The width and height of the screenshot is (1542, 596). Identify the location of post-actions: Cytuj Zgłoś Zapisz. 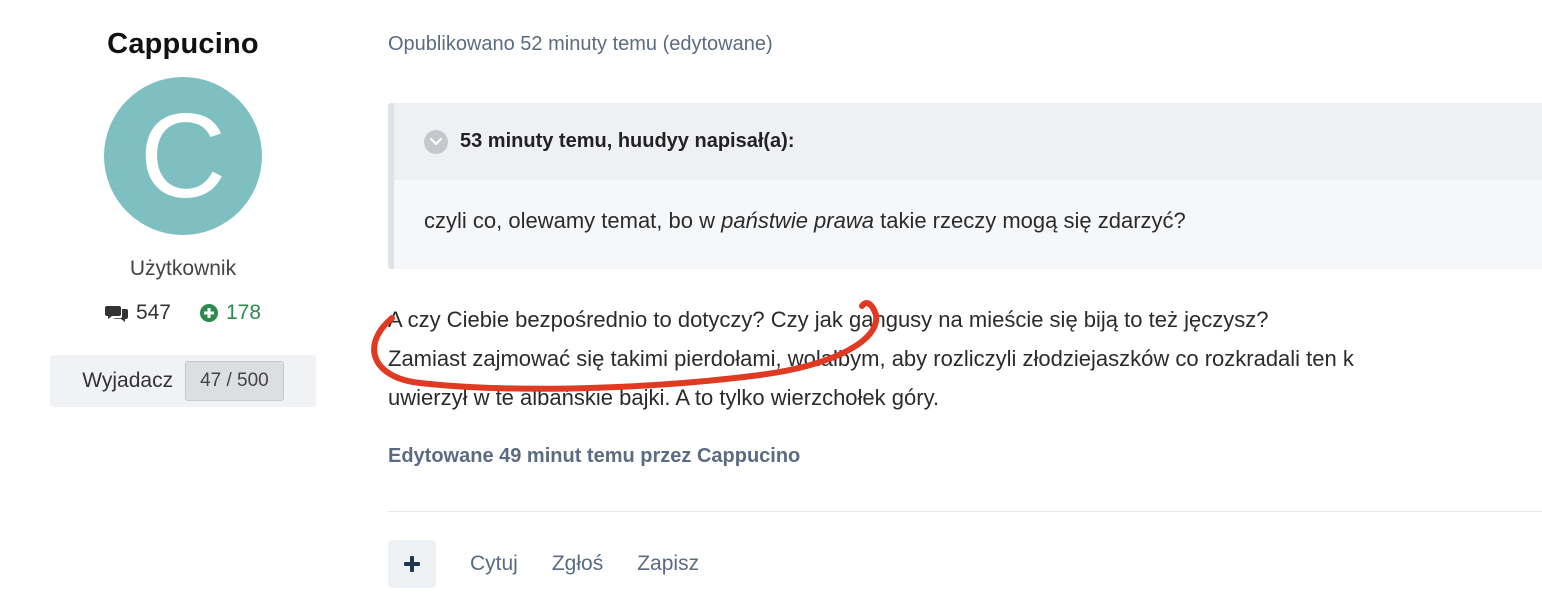
(560, 564).